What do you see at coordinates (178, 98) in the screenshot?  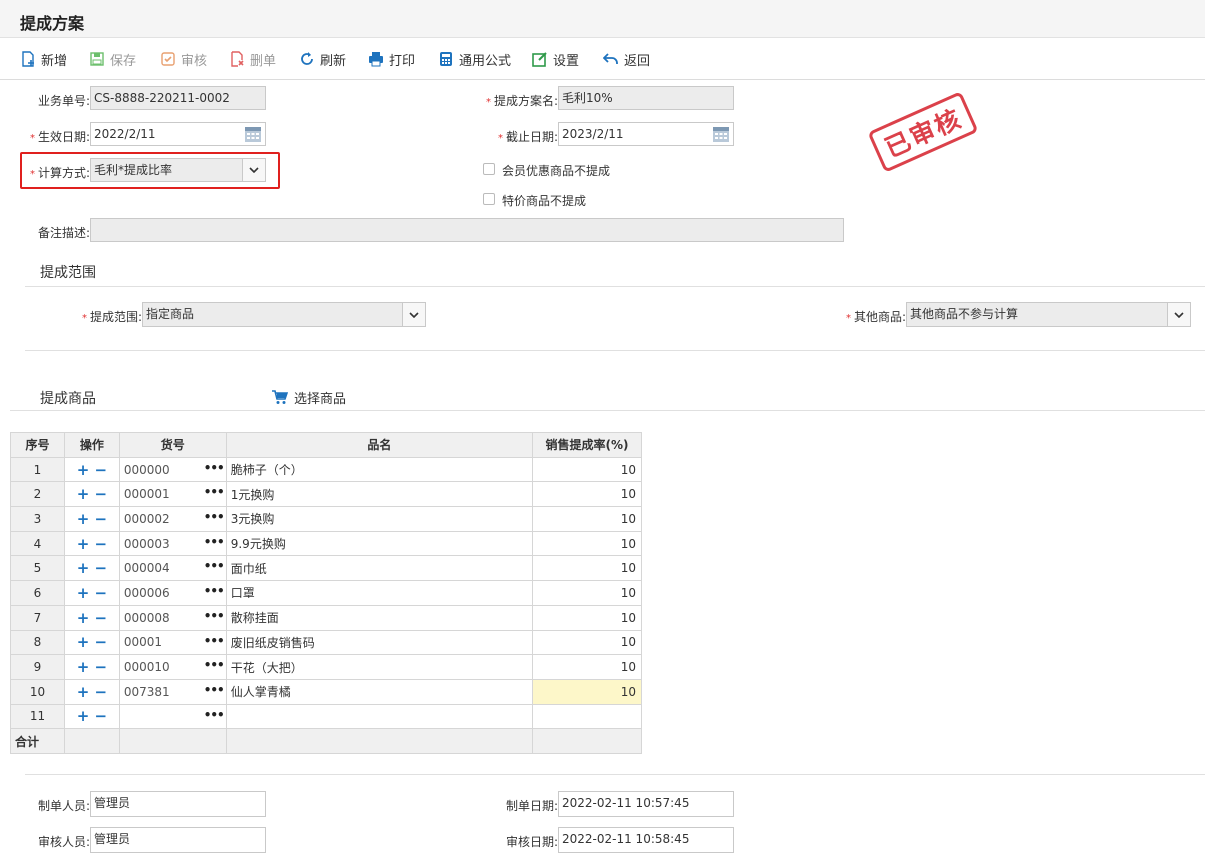 I see `biz-no-field: CS-8888-220211-0002` at bounding box center [178, 98].